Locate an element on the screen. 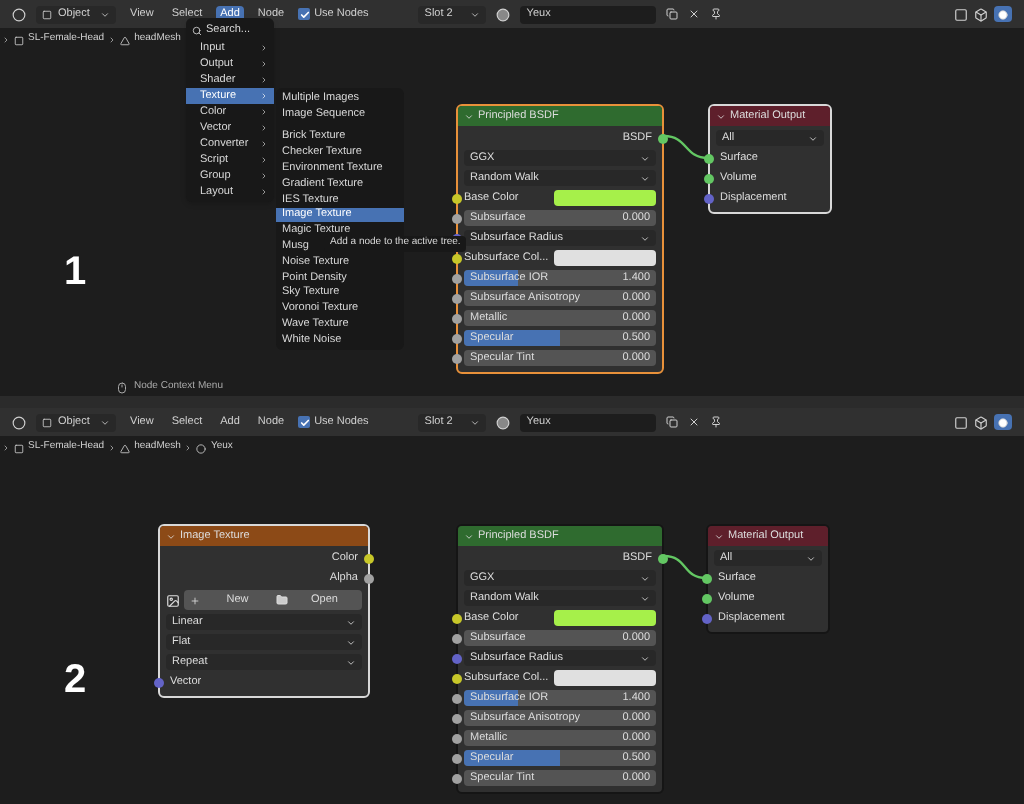 This screenshot has width=1024, height=804. folder-icon is located at coordinates (281, 600).